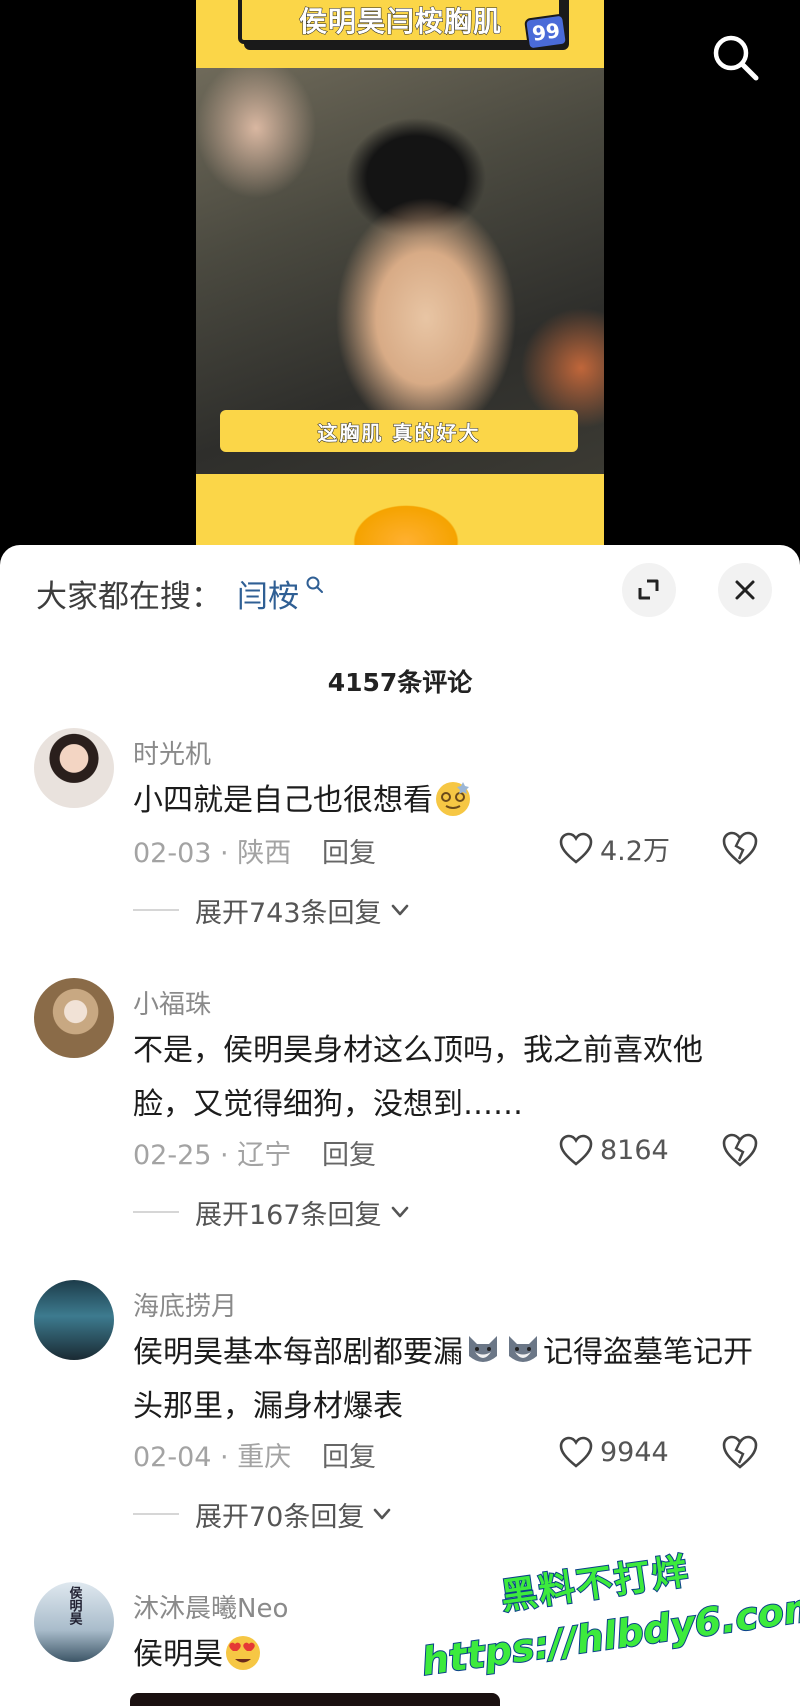 Image resolution: width=800 pixels, height=1706 pixels. I want to click on comment-date-location: 02-04 · 重庆, so click(212, 1457).